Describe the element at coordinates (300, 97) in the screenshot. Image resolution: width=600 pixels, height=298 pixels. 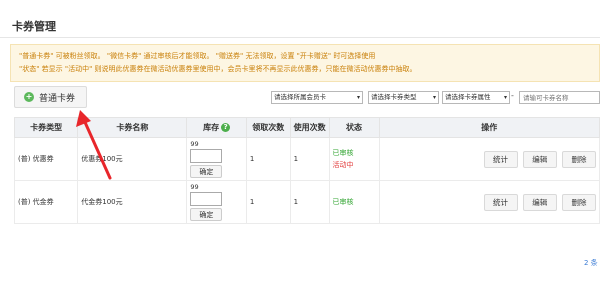
I see `member-card-select-value: 请选择所属会员卡` at that location.